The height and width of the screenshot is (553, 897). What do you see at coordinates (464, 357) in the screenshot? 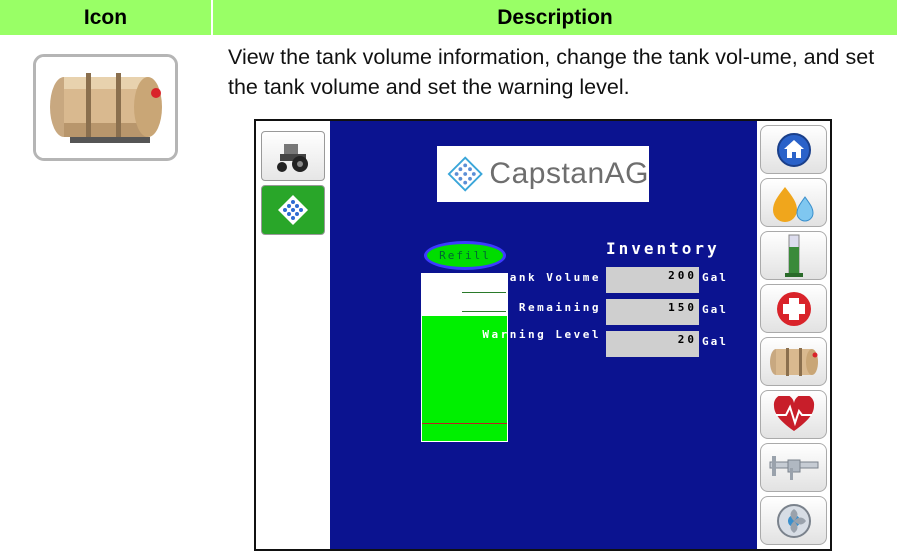
I see `tank-level-gauge` at bounding box center [464, 357].